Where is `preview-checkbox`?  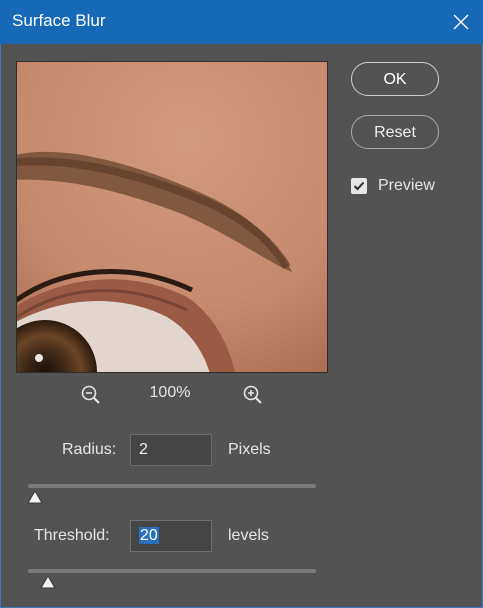
preview-checkbox is located at coordinates (359, 186).